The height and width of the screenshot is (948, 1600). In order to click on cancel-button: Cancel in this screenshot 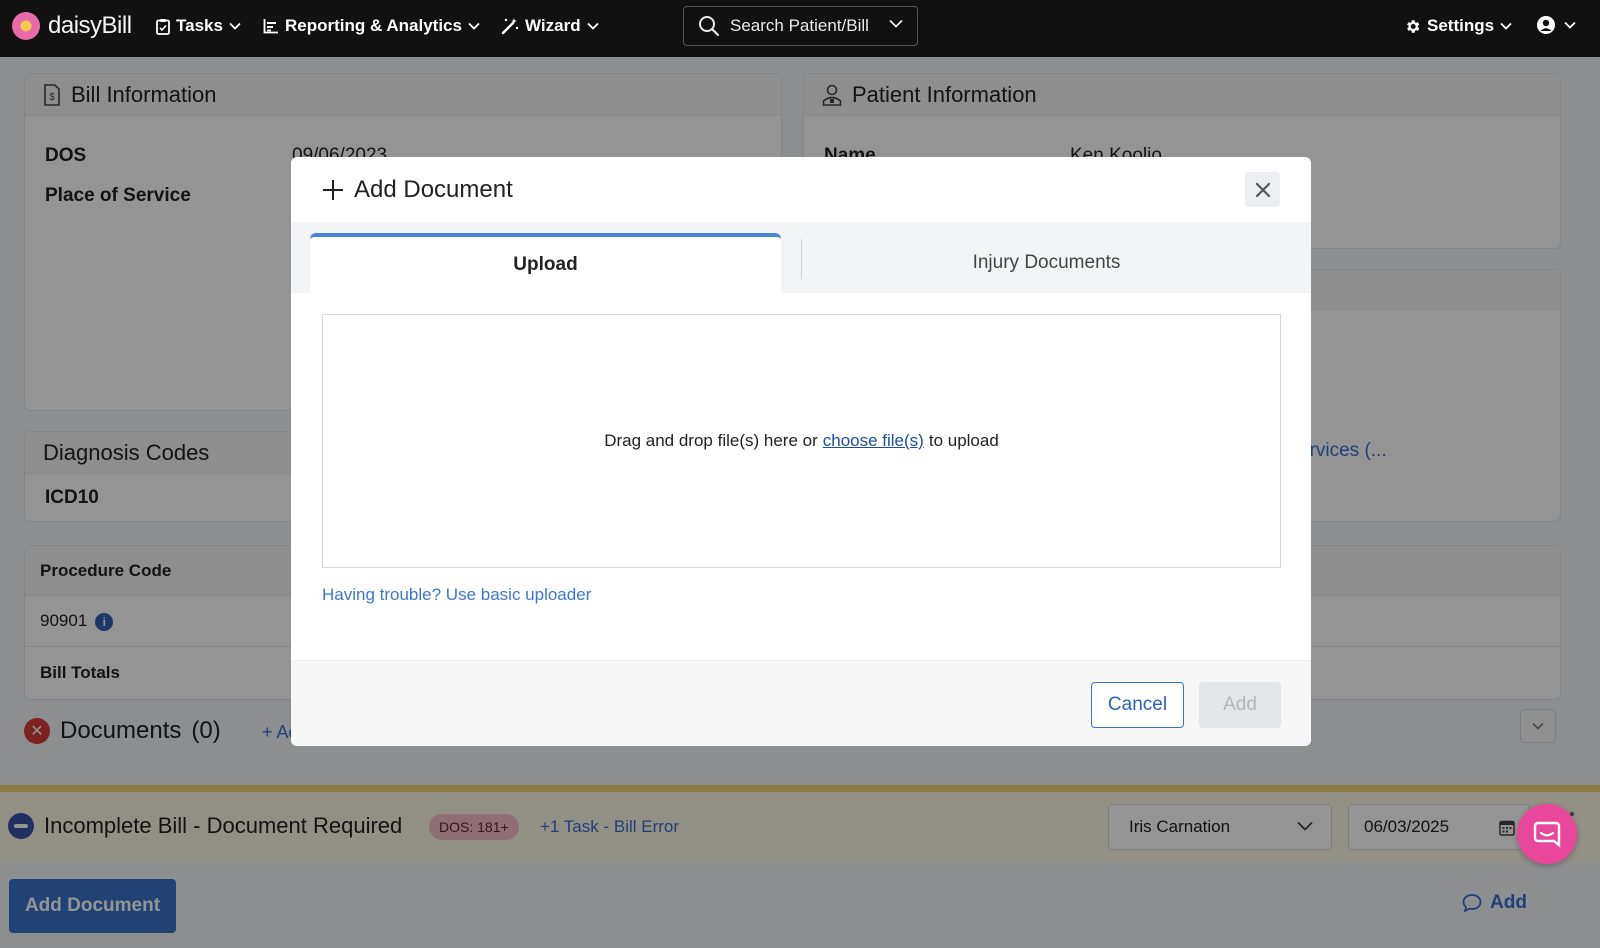, I will do `click(1137, 705)`.